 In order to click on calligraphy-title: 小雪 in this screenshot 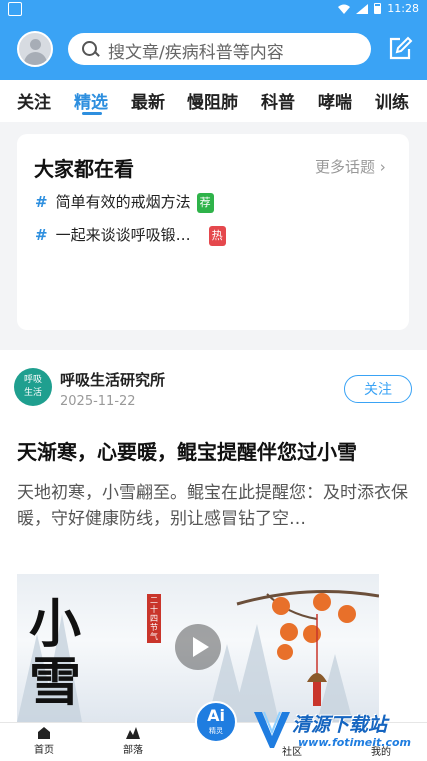, I will do `click(55, 653)`.